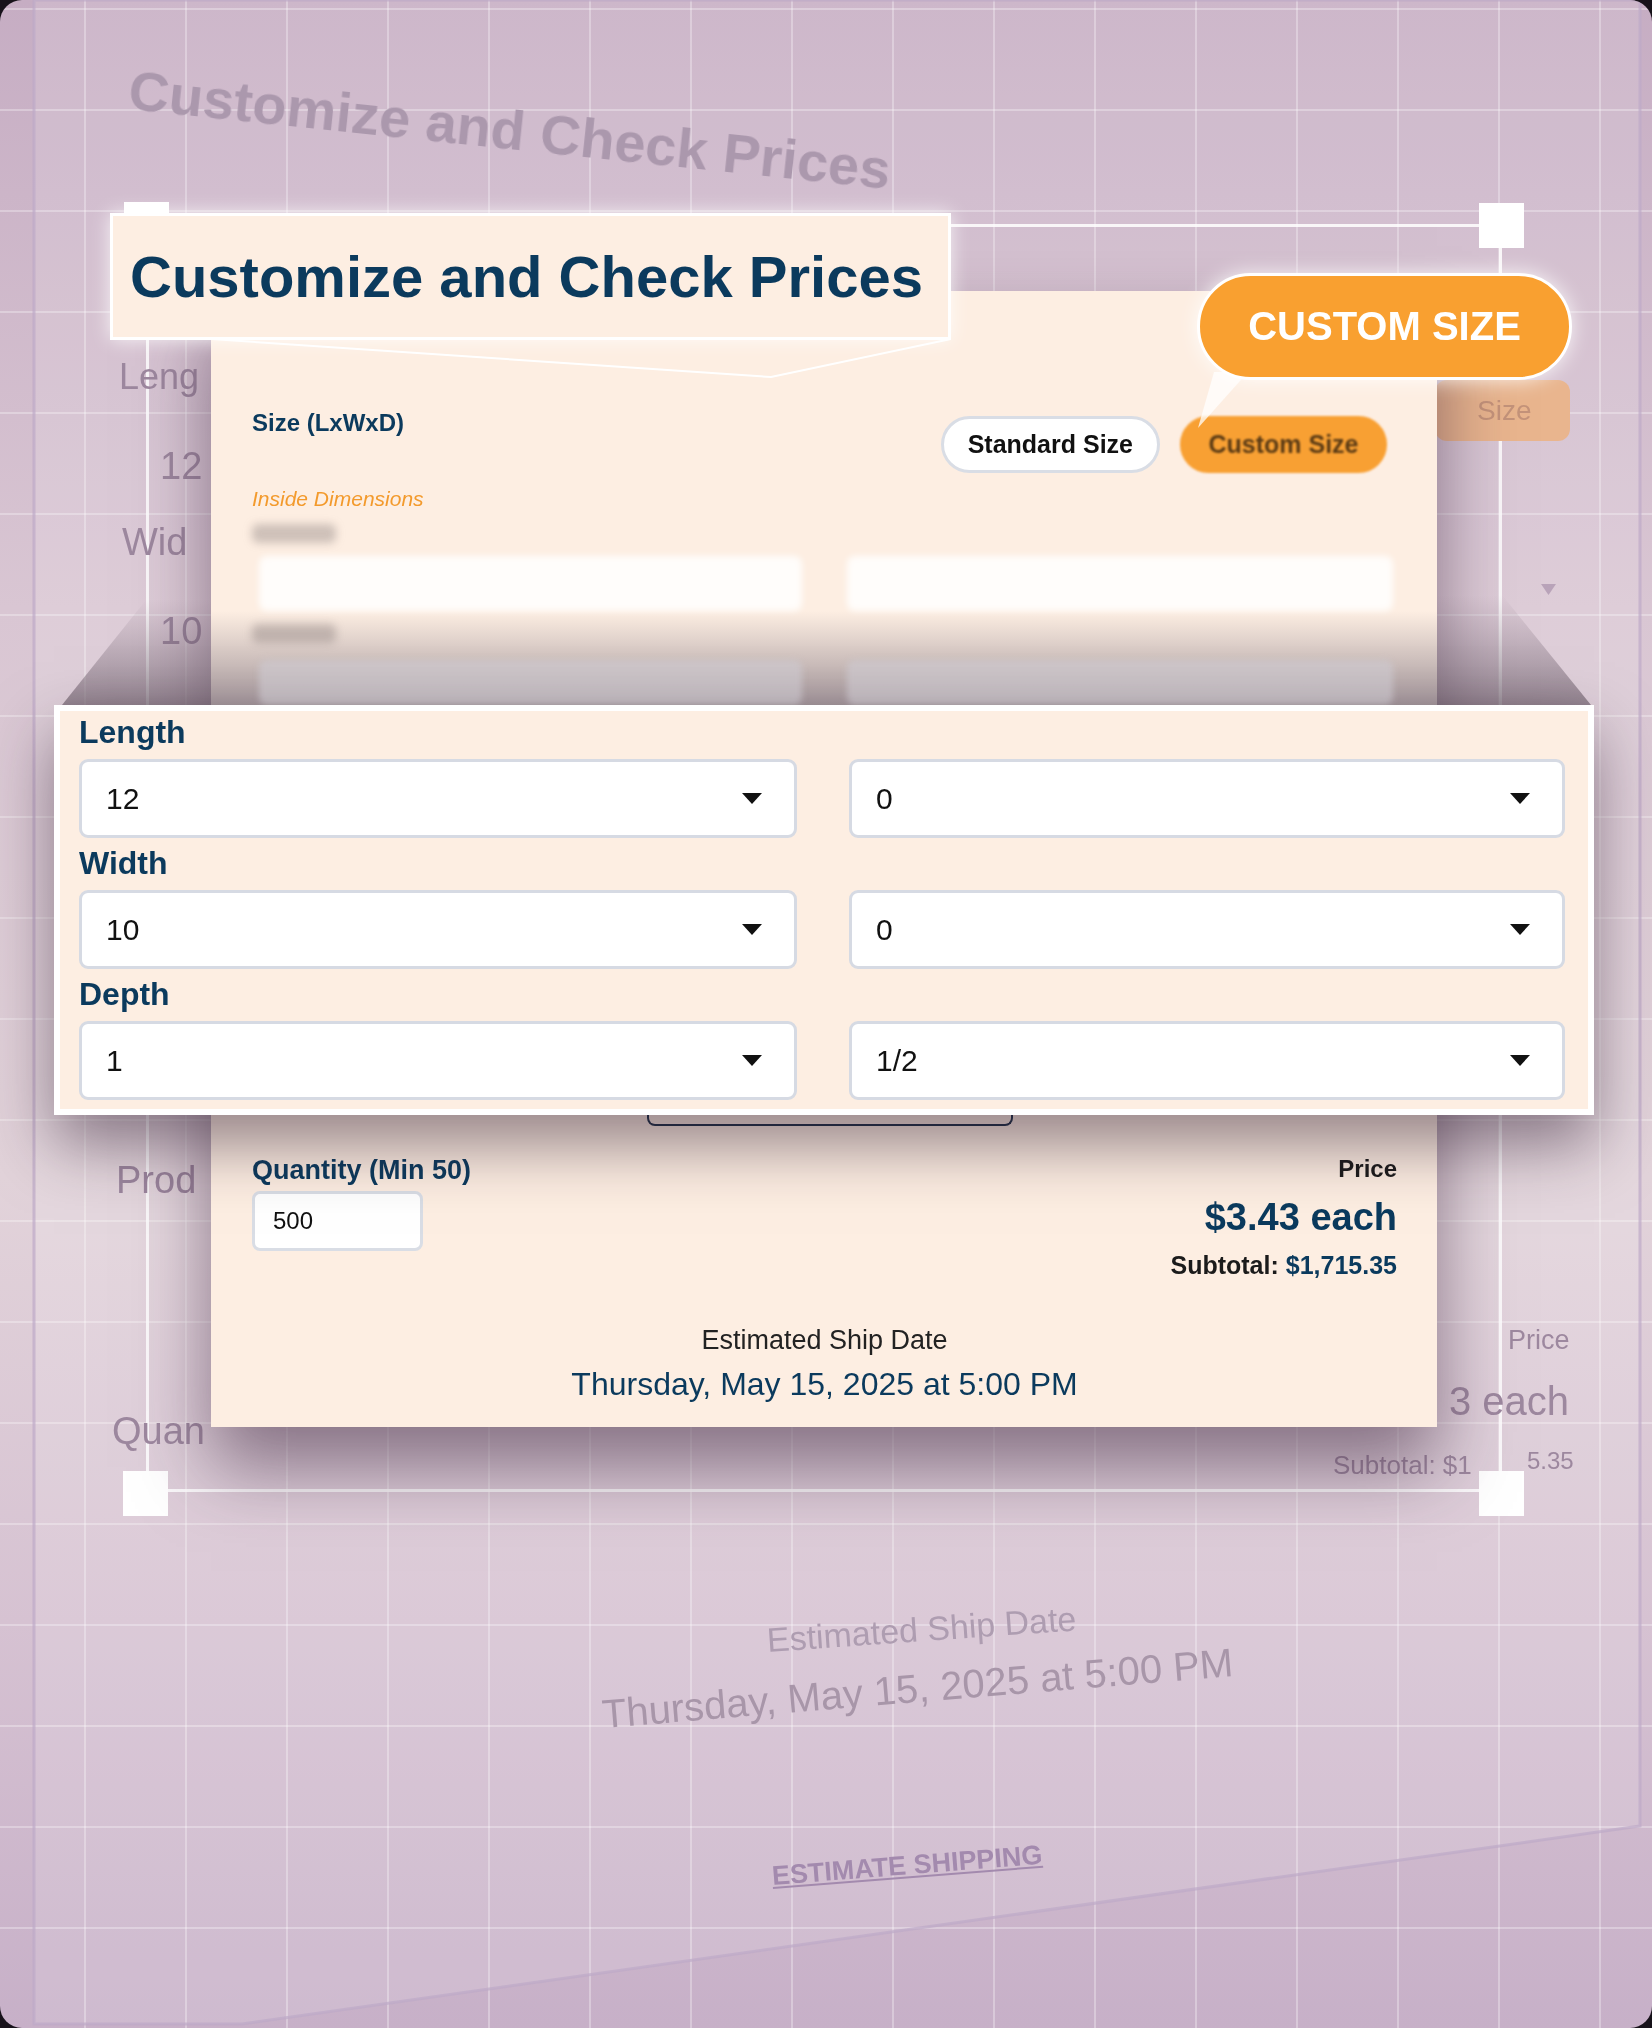  What do you see at coordinates (1539, 1340) in the screenshot?
I see `faded-price-text: Price` at bounding box center [1539, 1340].